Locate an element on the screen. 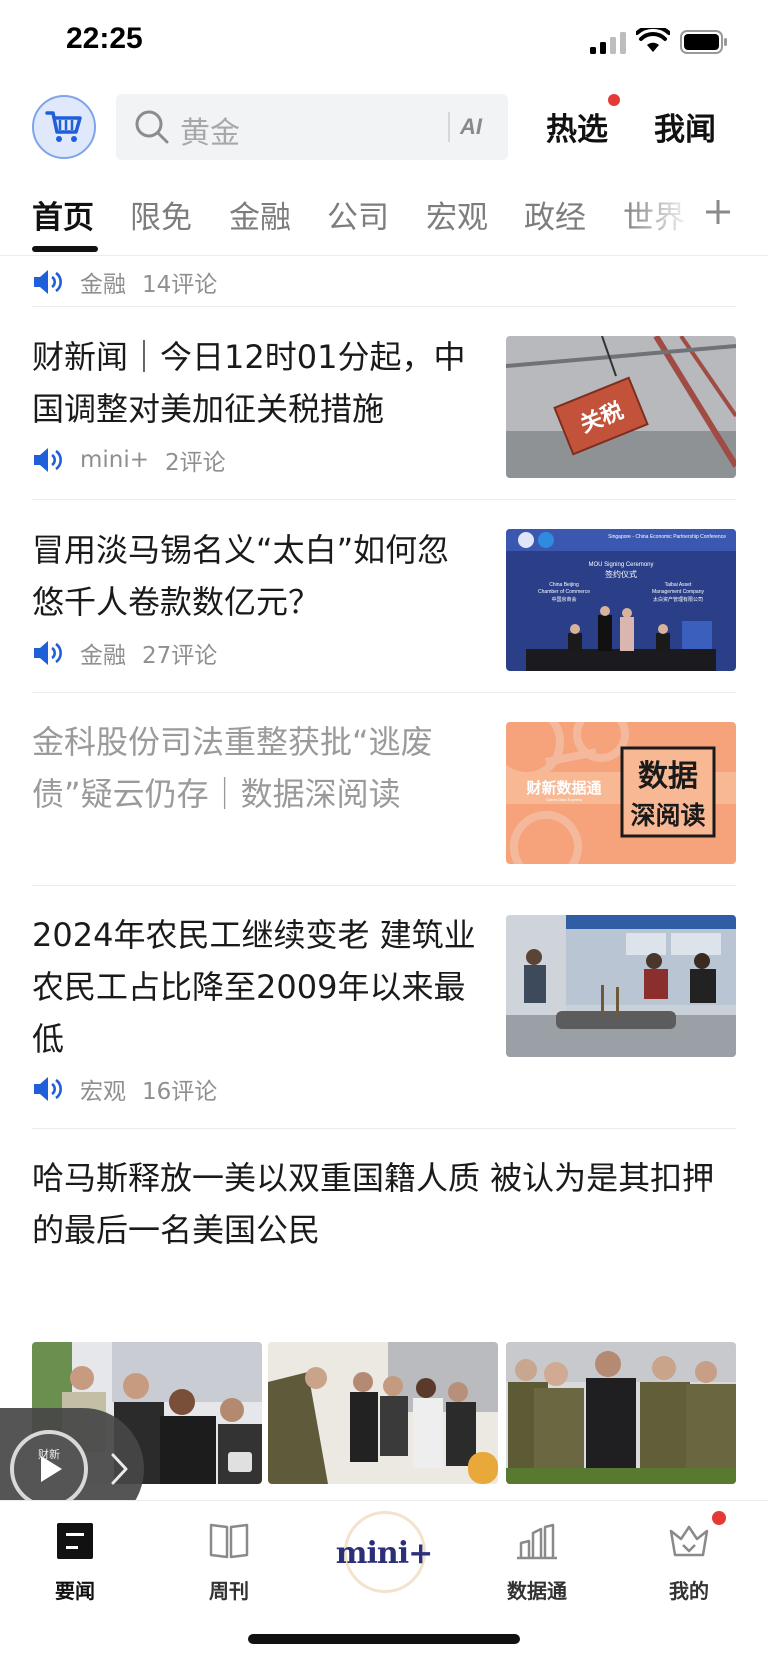  article-meta: mini+ 2评论 is located at coordinates (129, 460).